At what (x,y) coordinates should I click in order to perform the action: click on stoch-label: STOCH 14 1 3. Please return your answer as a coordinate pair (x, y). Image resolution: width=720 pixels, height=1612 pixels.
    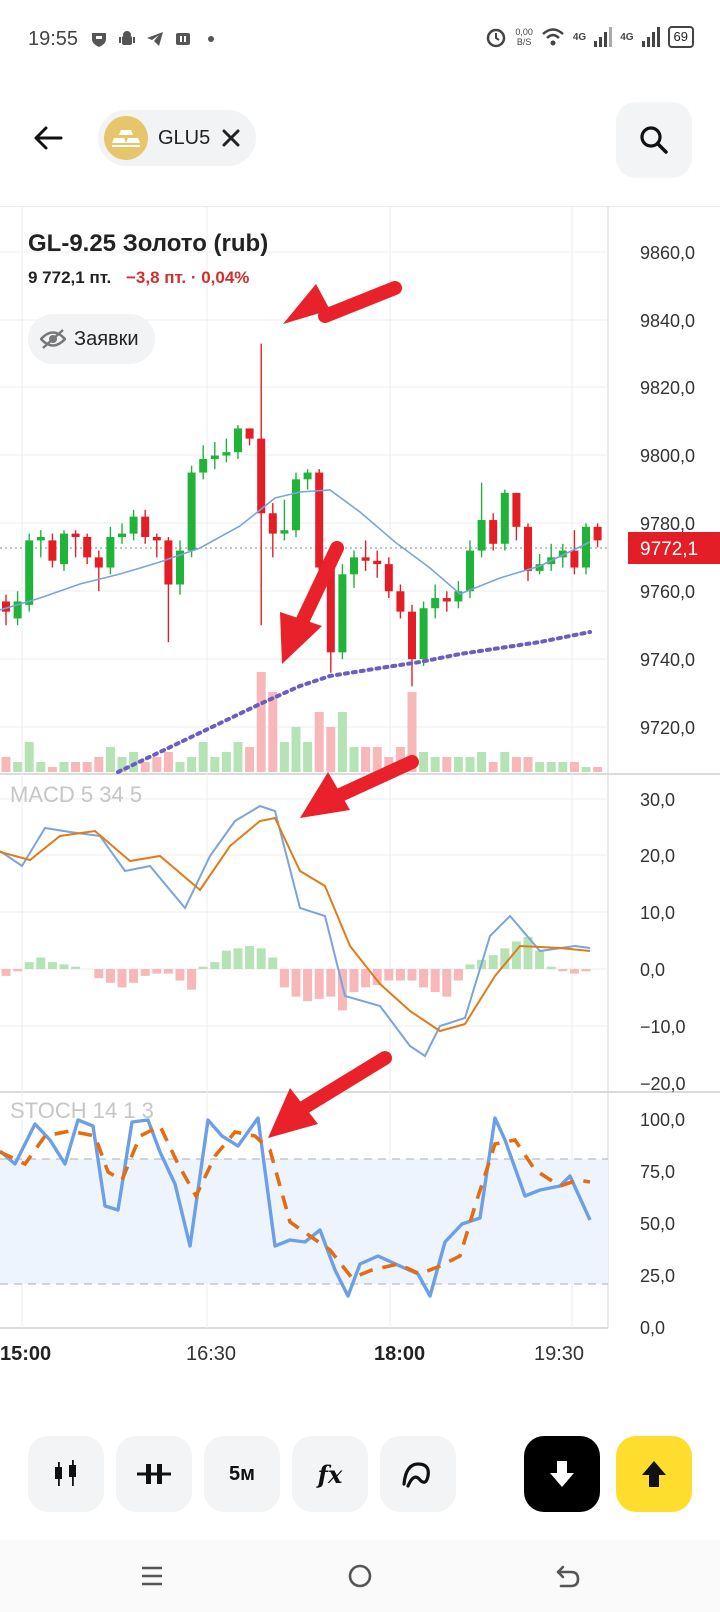
    Looking at the image, I should click on (82, 1110).